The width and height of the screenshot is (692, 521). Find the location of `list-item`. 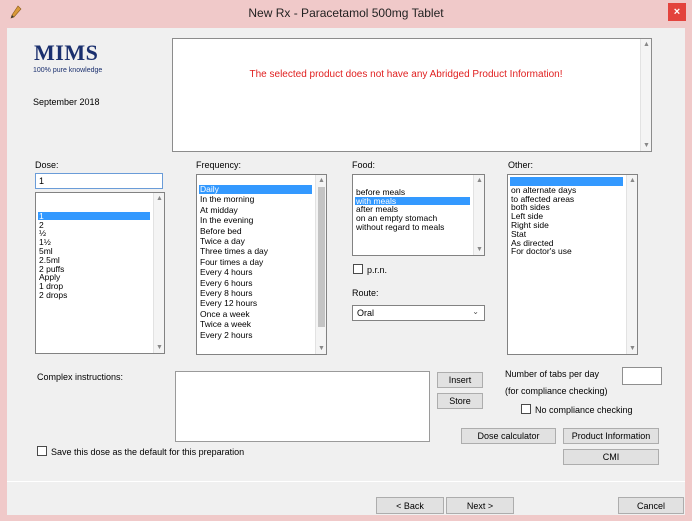

list-item is located at coordinates (94, 207).